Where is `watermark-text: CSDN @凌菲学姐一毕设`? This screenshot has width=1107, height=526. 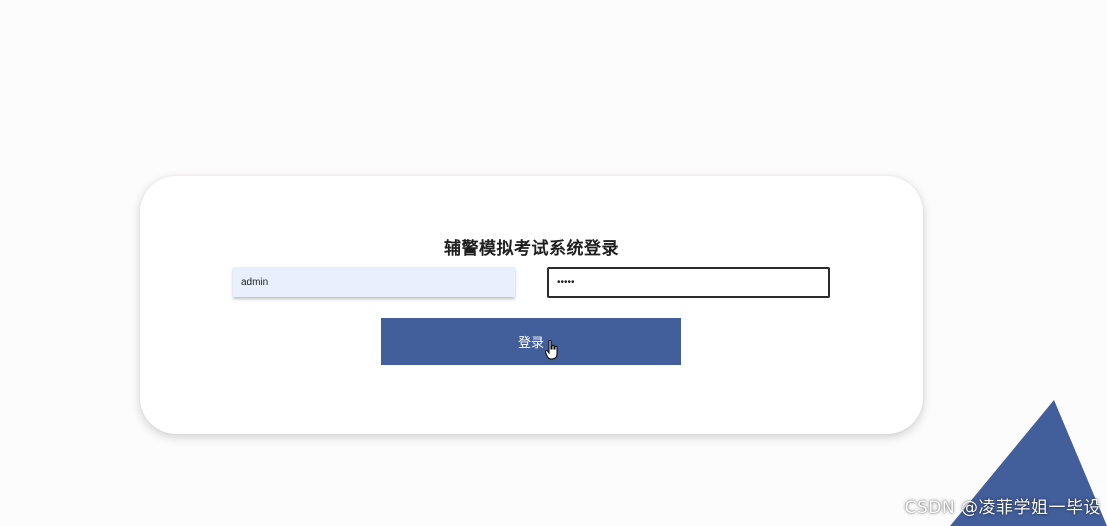
watermark-text: CSDN @凌菲学姐一毕设 is located at coordinates (1002, 508).